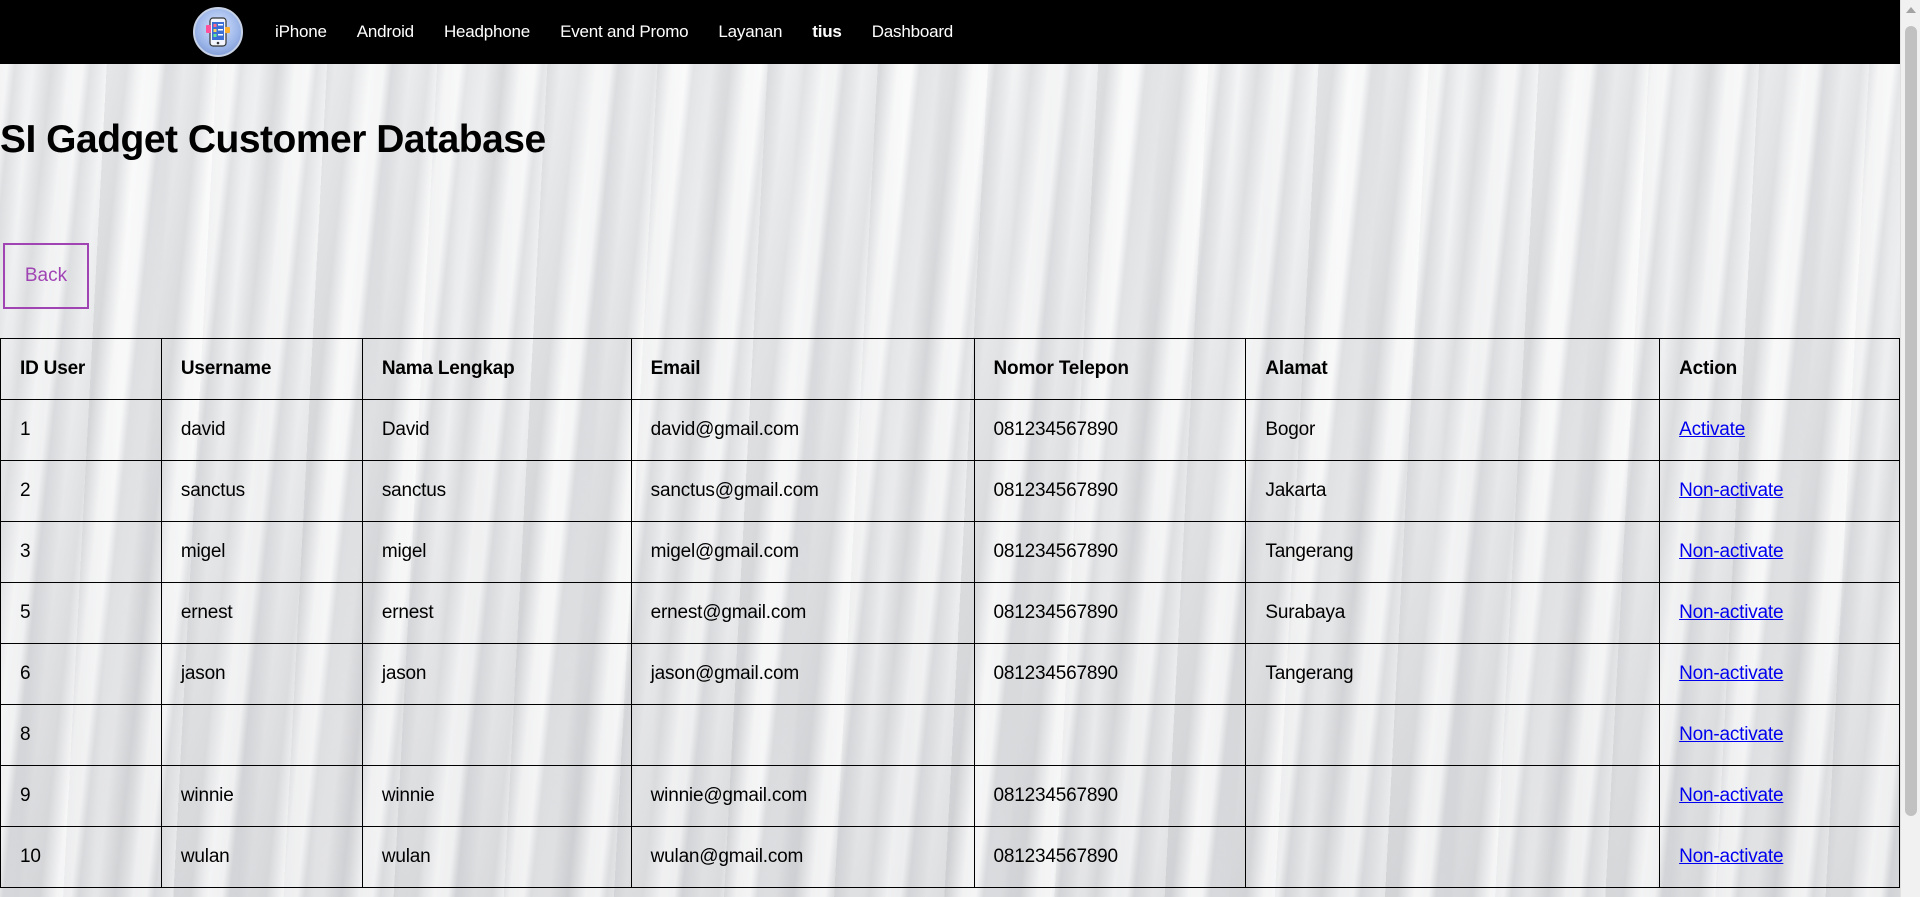 The image size is (1920, 897). I want to click on header-email: Email, so click(802, 369).